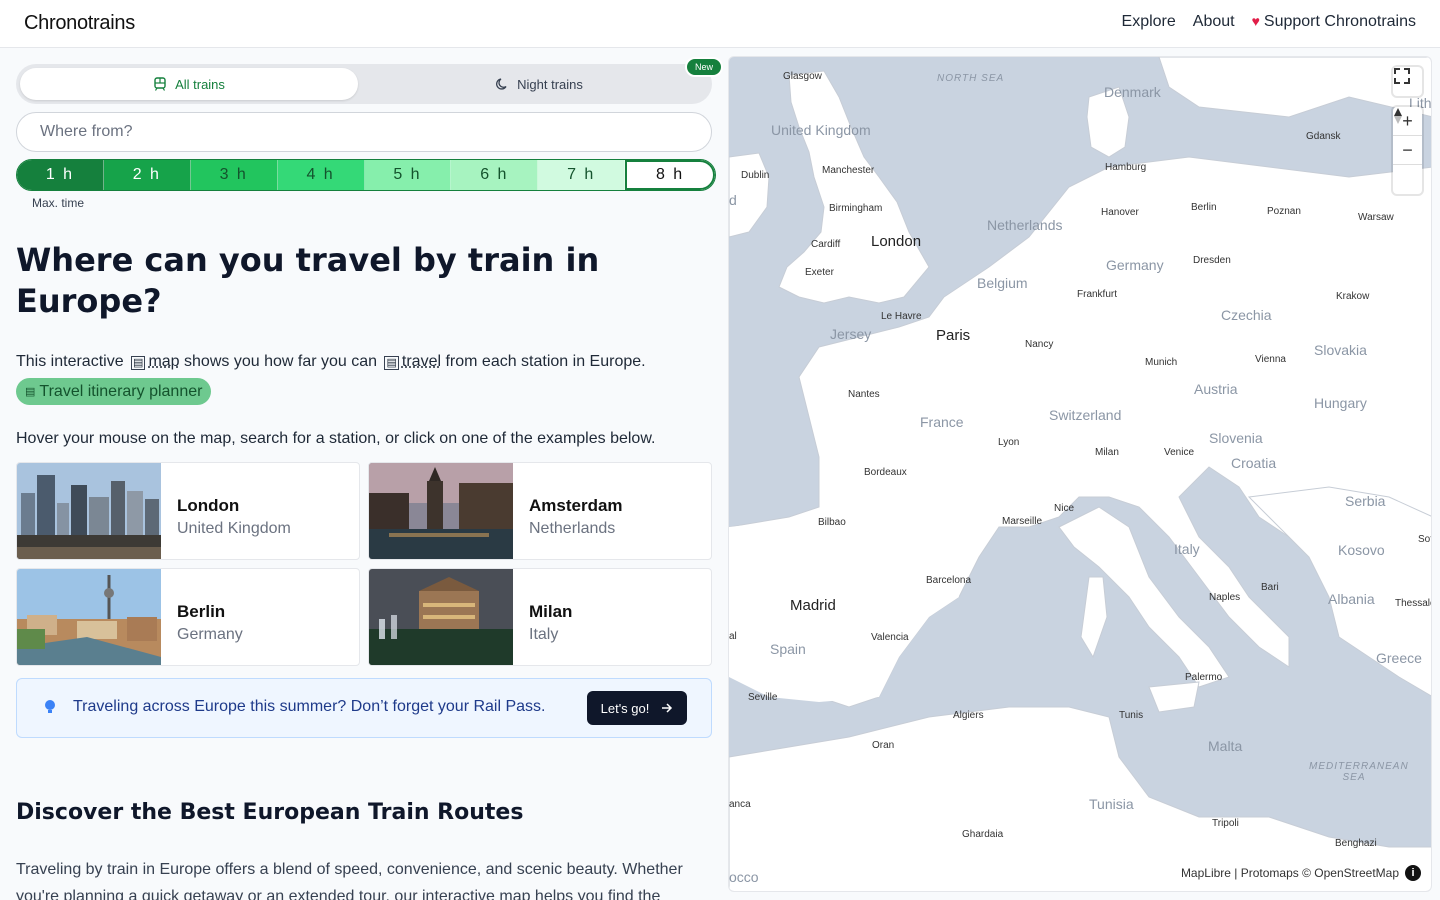 The height and width of the screenshot is (900, 1440). Describe the element at coordinates (1246, 315) in the screenshot. I see `map-label: Czechia` at that location.